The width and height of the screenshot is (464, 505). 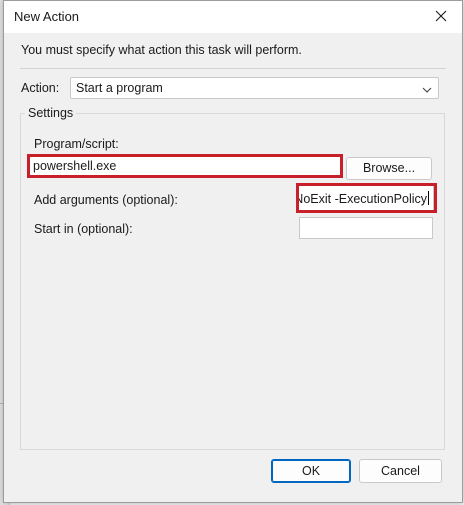 I want to click on action-label: Action:, so click(x=40, y=88).